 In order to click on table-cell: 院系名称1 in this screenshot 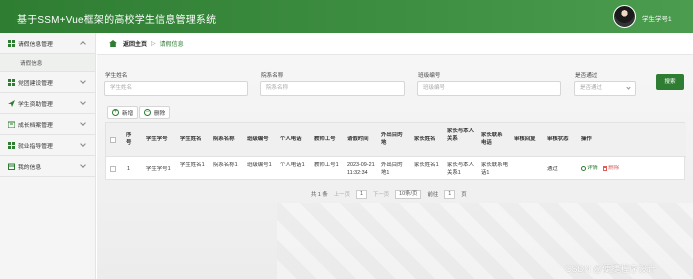, I will do `click(225, 165)`.